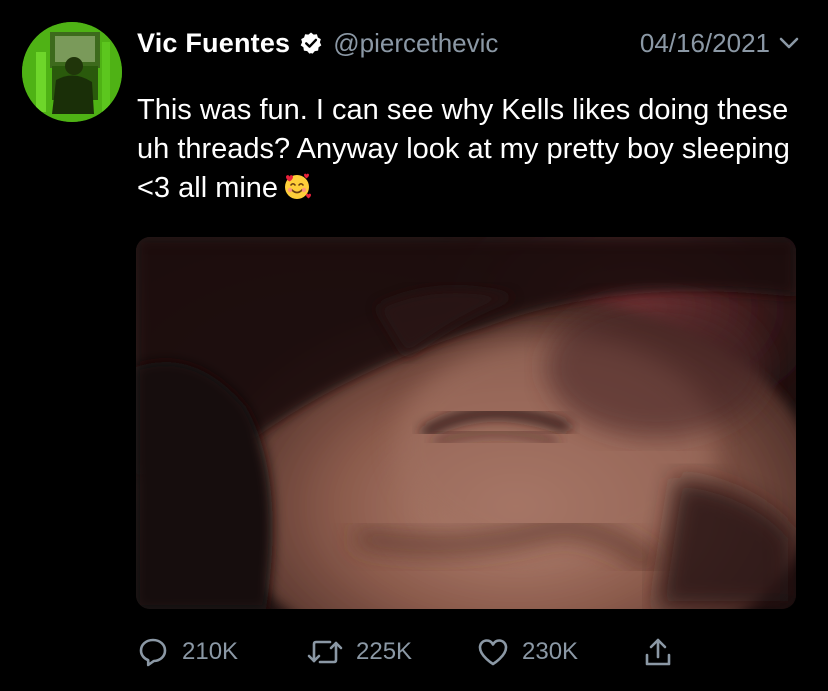 Image resolution: width=828 pixels, height=691 pixels. I want to click on avatar, so click(72, 72).